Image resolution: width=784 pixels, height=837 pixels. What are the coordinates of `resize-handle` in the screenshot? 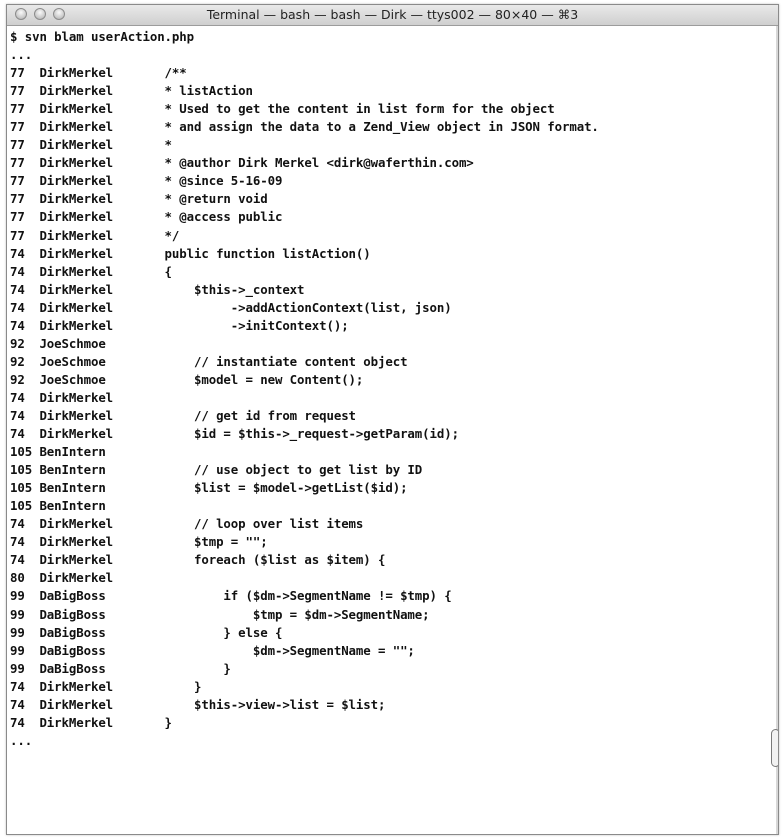 It's located at (774, 748).